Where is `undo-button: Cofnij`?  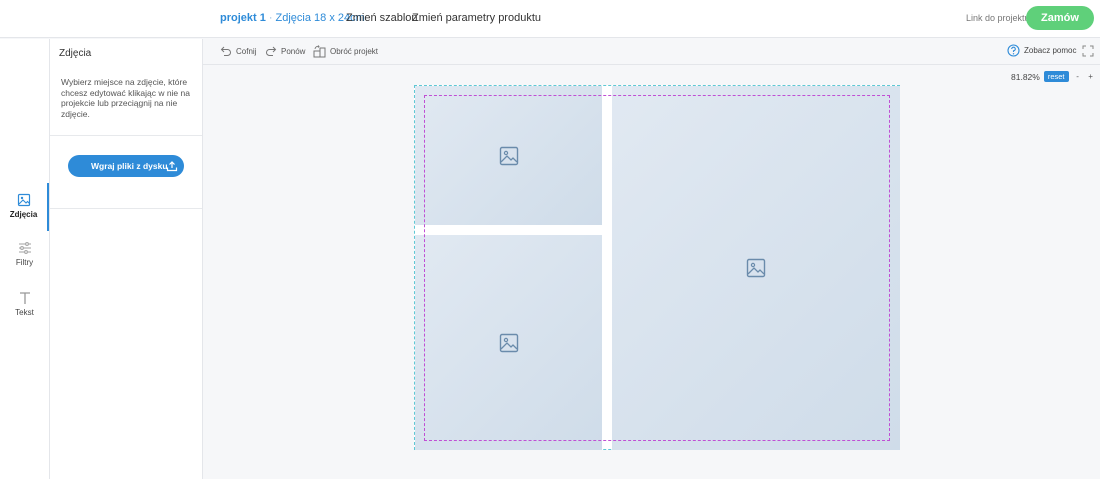
undo-button: Cofnij is located at coordinates (238, 51).